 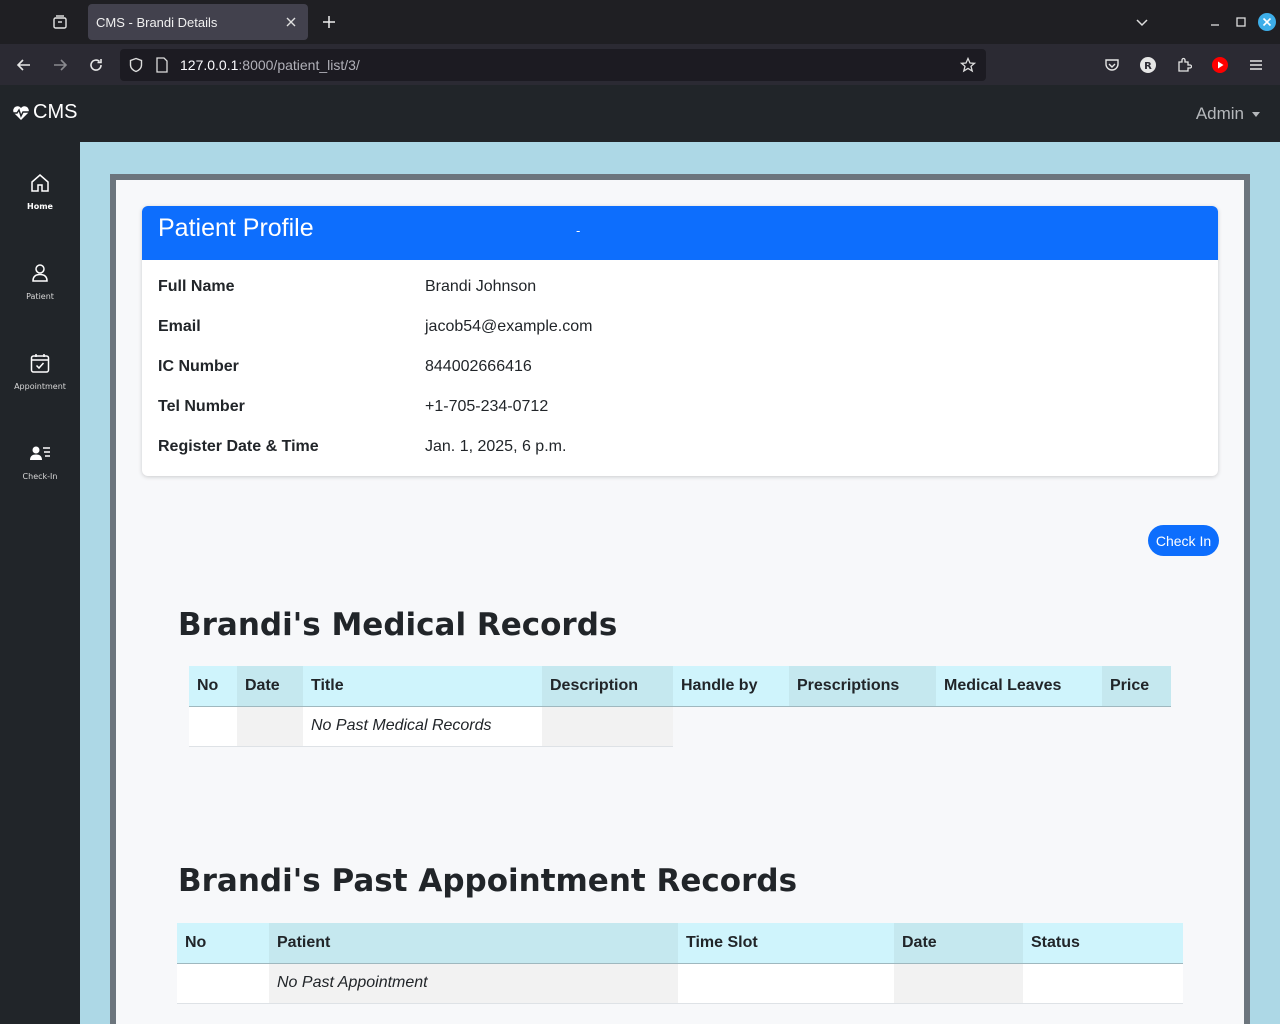 What do you see at coordinates (196, 286) in the screenshot?
I see `profile-label: Full Name` at bounding box center [196, 286].